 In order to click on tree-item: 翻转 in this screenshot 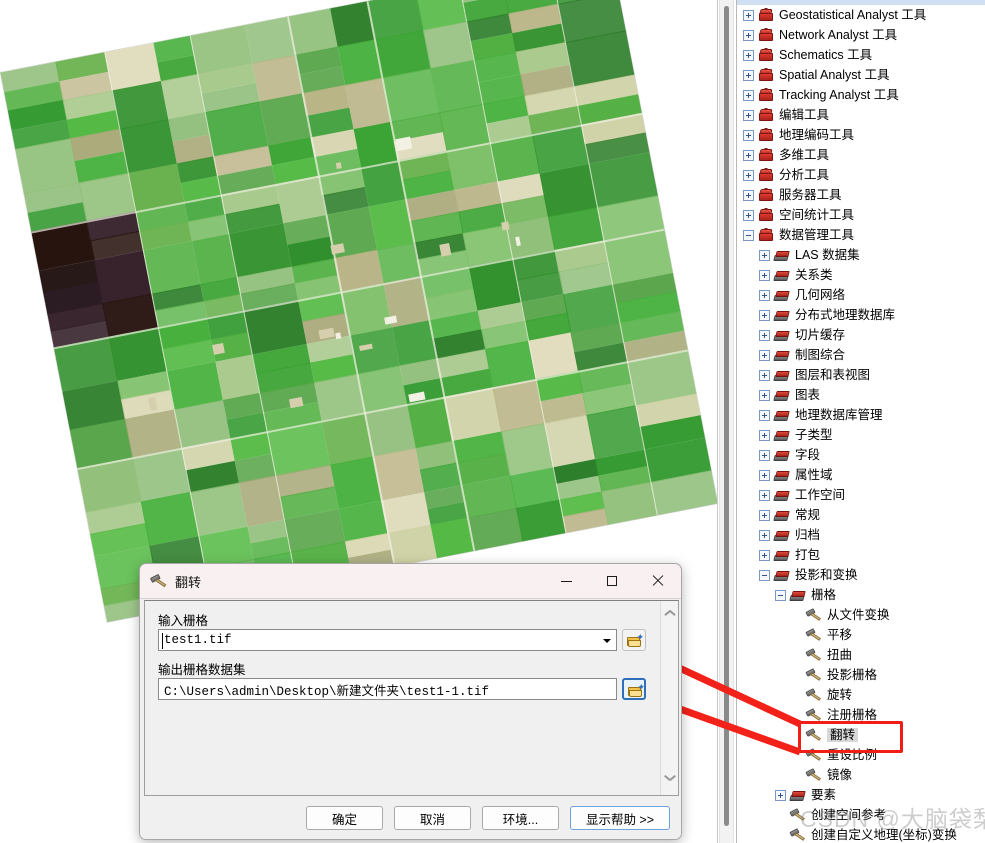, I will do `click(861, 735)`.